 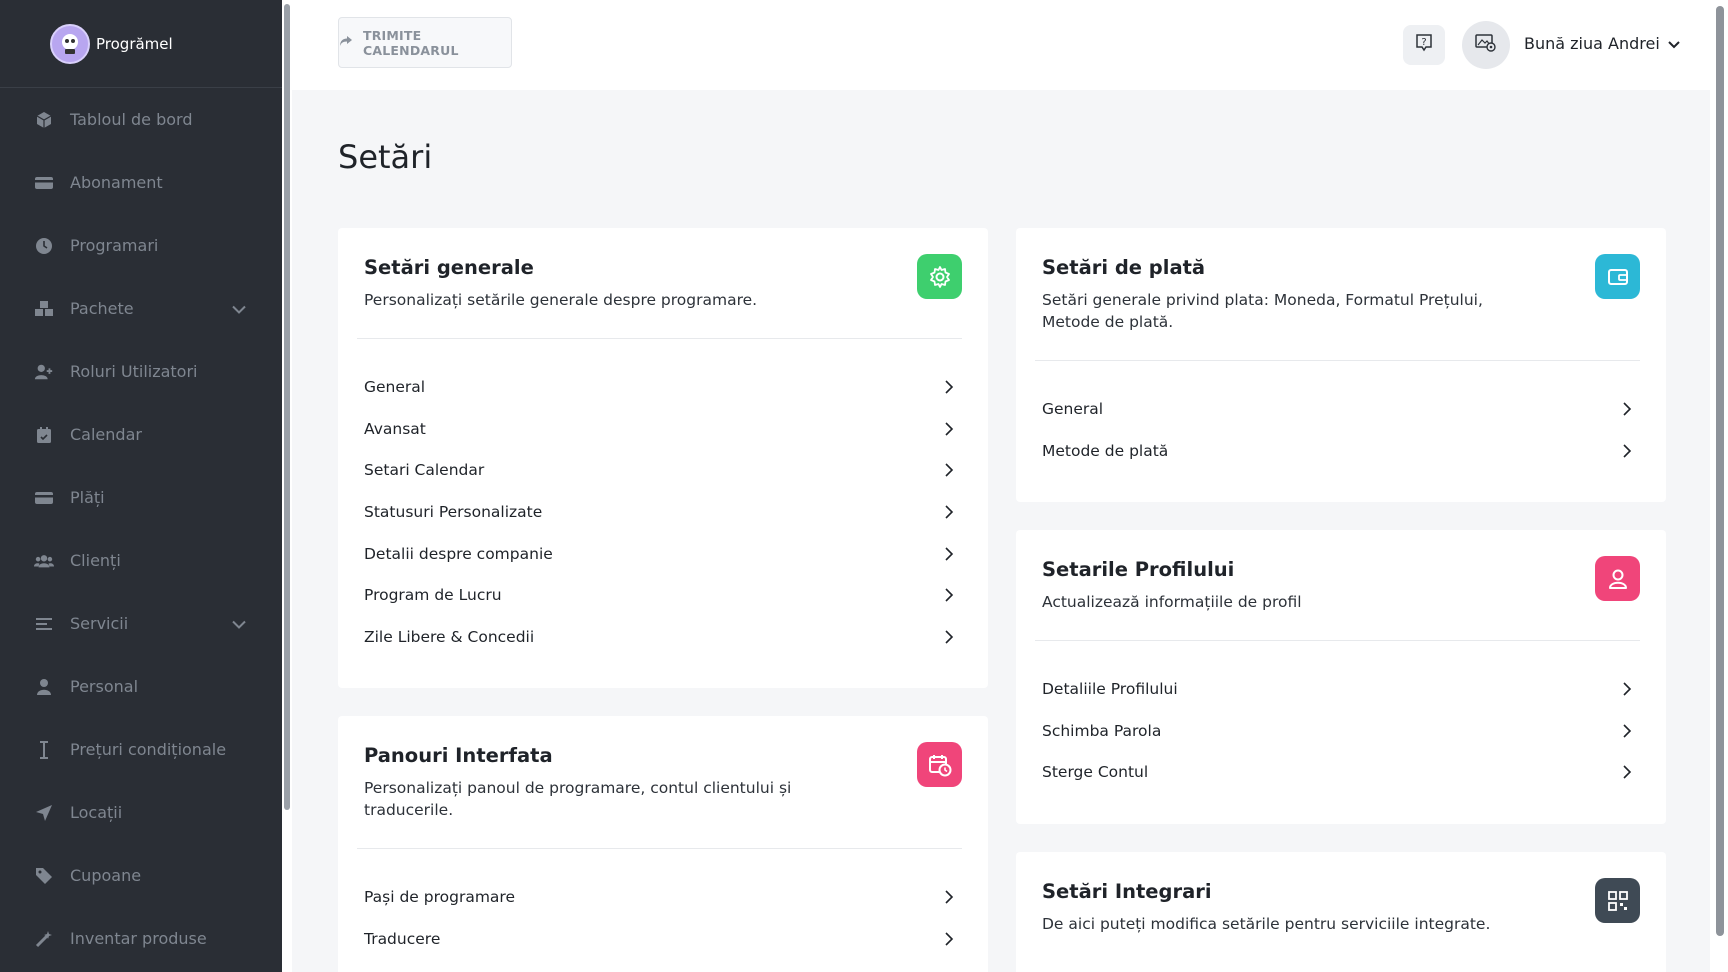 I want to click on help-button: ?, so click(x=1424, y=45).